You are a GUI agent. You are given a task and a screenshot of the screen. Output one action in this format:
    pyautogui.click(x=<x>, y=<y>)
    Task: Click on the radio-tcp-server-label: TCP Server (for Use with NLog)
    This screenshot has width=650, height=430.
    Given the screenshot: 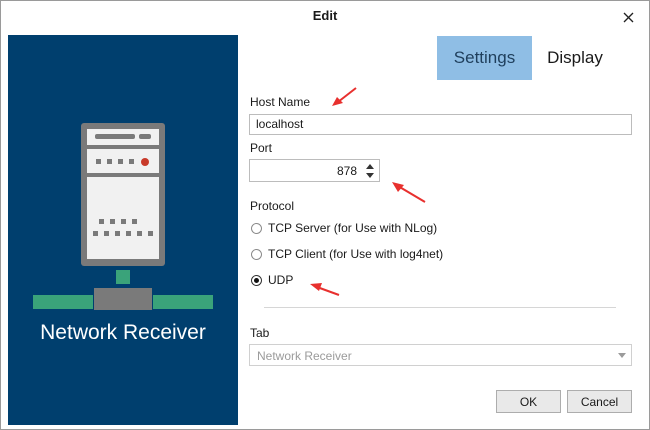 What is the action you would take?
    pyautogui.click(x=353, y=228)
    